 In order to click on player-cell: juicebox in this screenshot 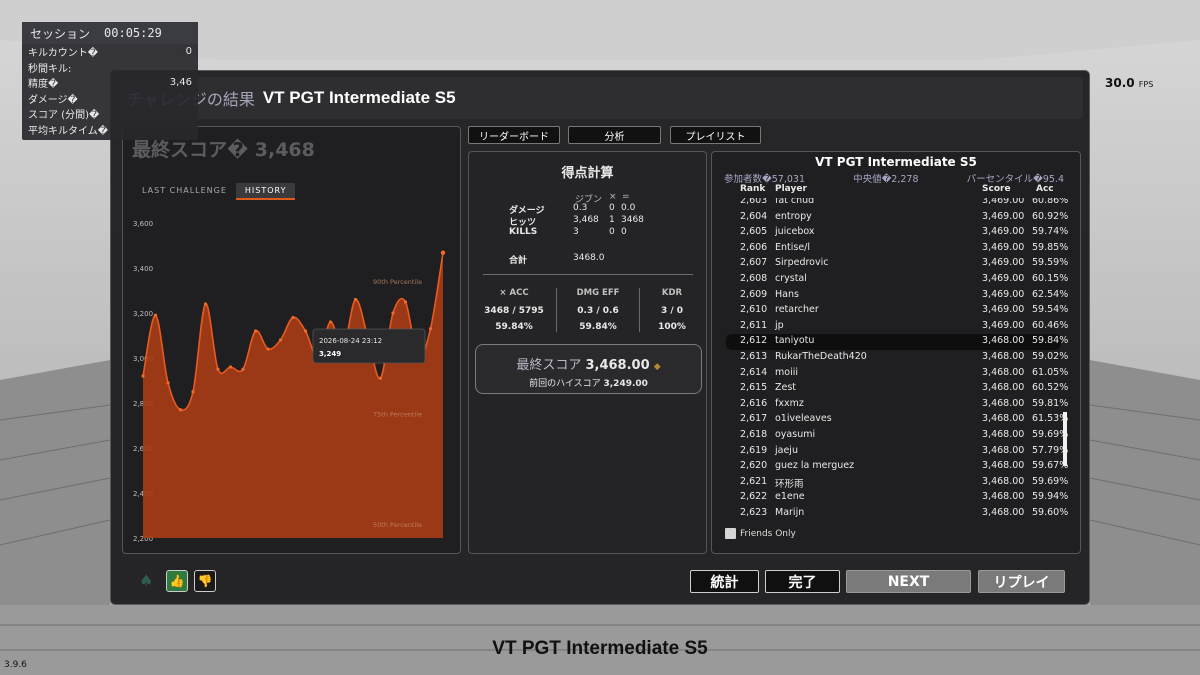, I will do `click(795, 232)`.